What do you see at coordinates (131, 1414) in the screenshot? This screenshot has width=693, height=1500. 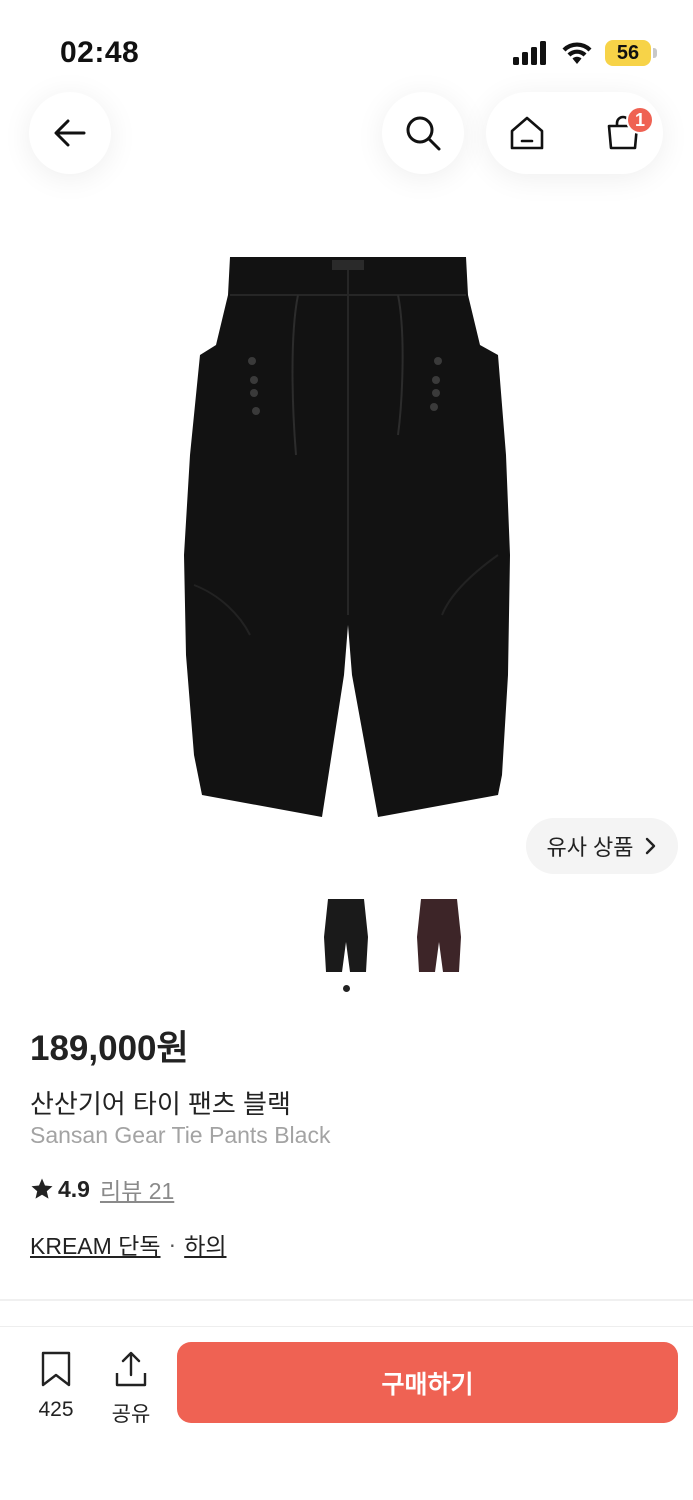 I see `share-label: 공유` at bounding box center [131, 1414].